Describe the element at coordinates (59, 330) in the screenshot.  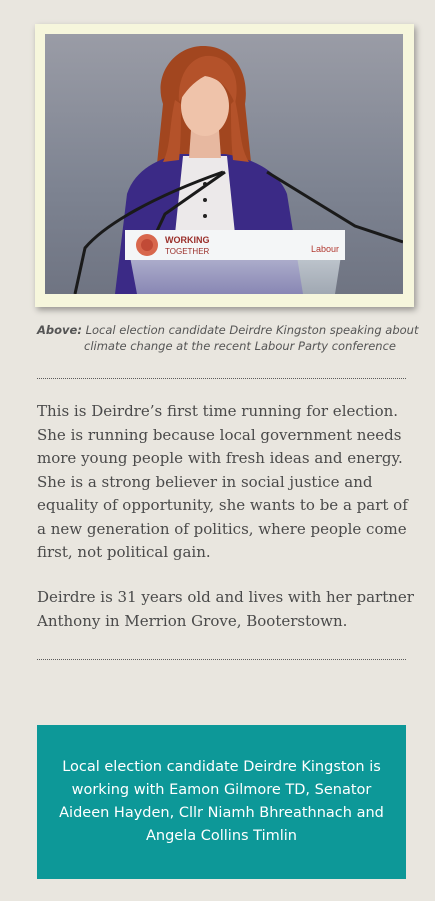
I see `caption-lead: Above:` at that location.